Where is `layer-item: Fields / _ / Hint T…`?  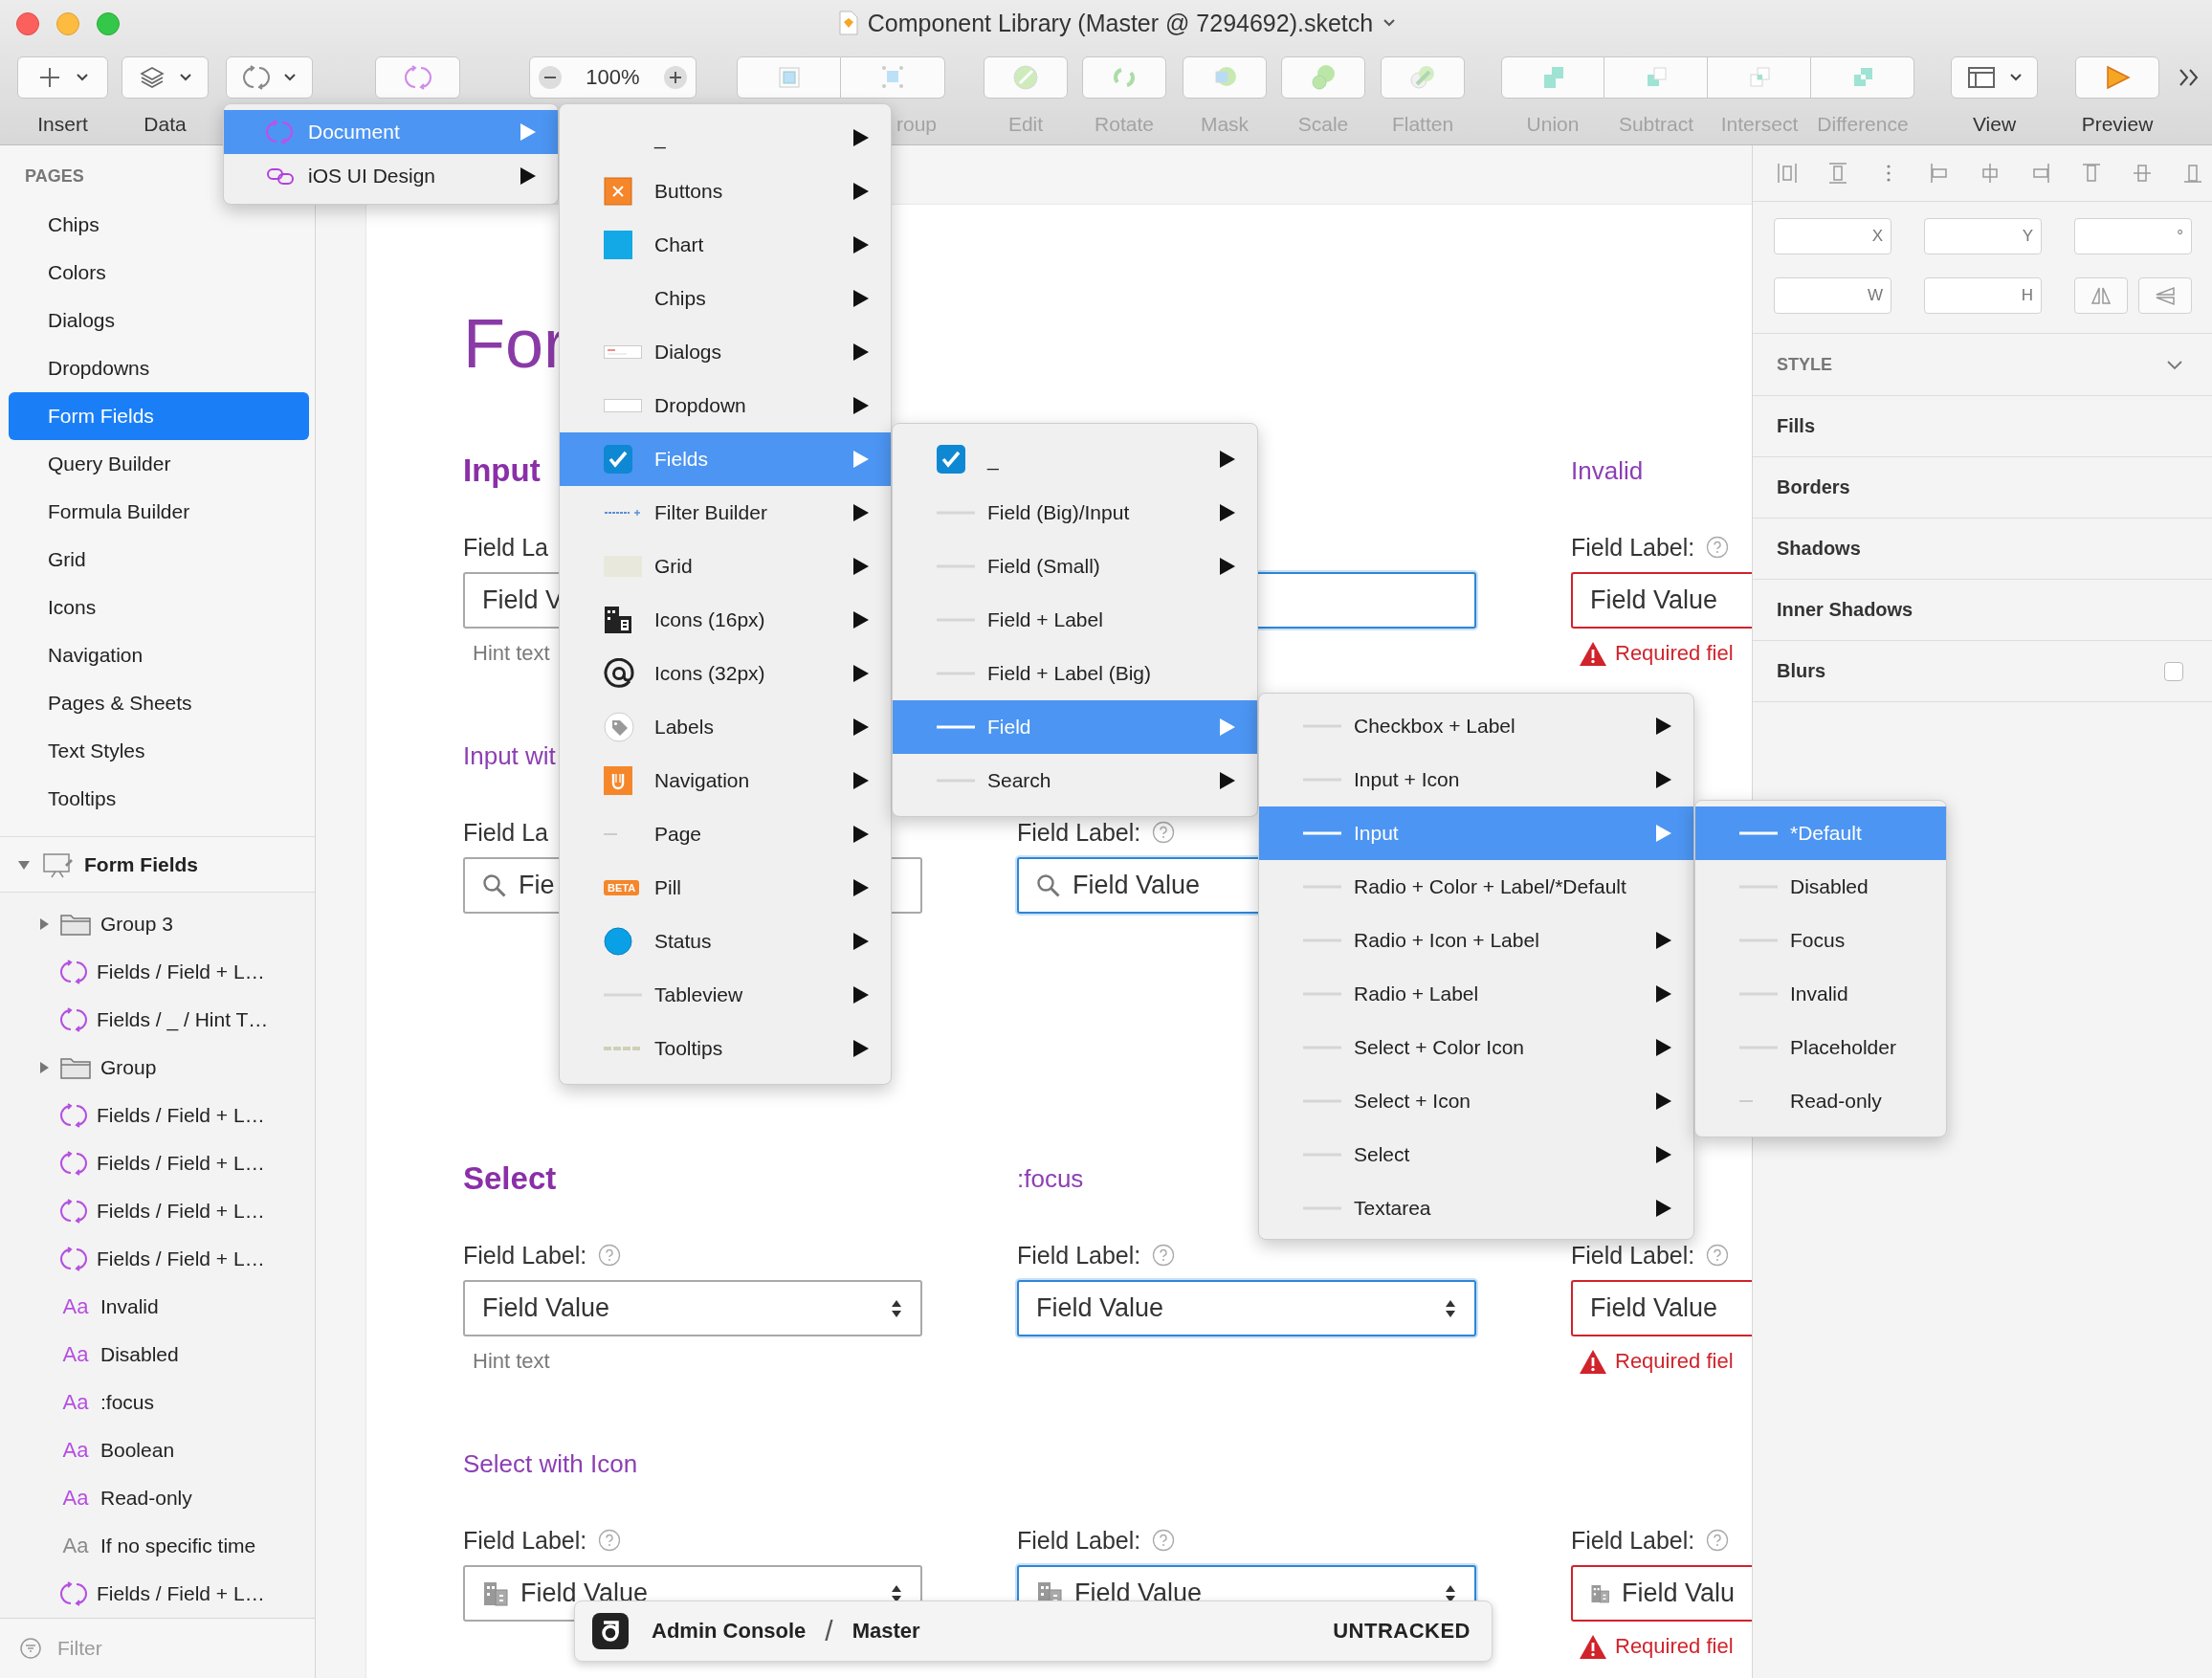
layer-item: Fields / _ / Hint T… is located at coordinates (157, 1020).